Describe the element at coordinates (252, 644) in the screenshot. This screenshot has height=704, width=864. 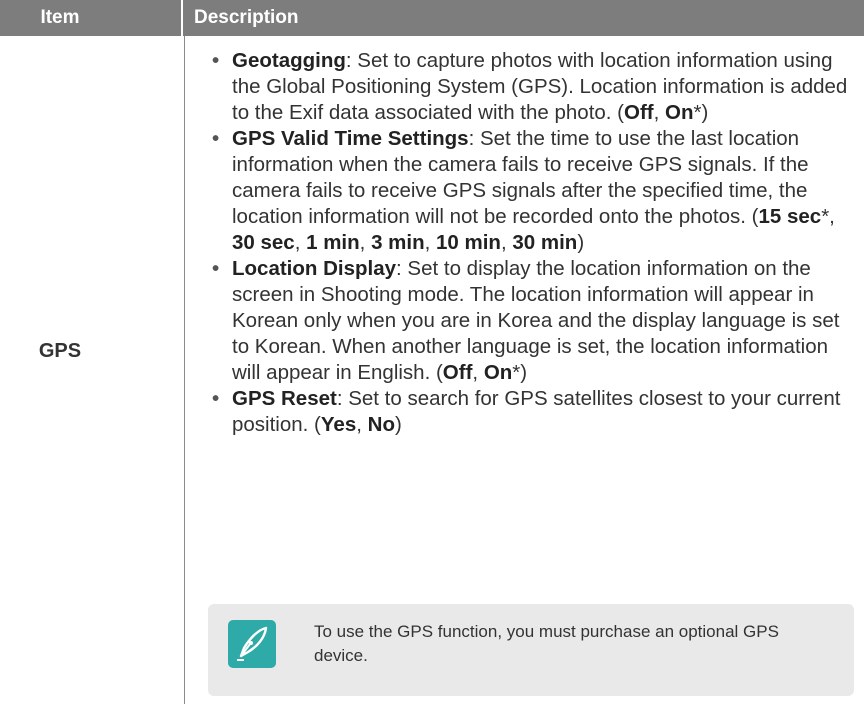
I see `pen-nib-icon` at that location.